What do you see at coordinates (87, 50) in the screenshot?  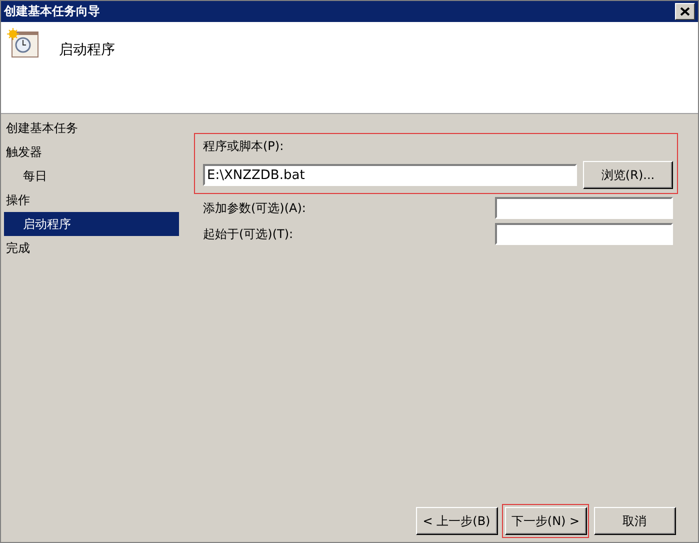 I see `page-title: 启动程序` at bounding box center [87, 50].